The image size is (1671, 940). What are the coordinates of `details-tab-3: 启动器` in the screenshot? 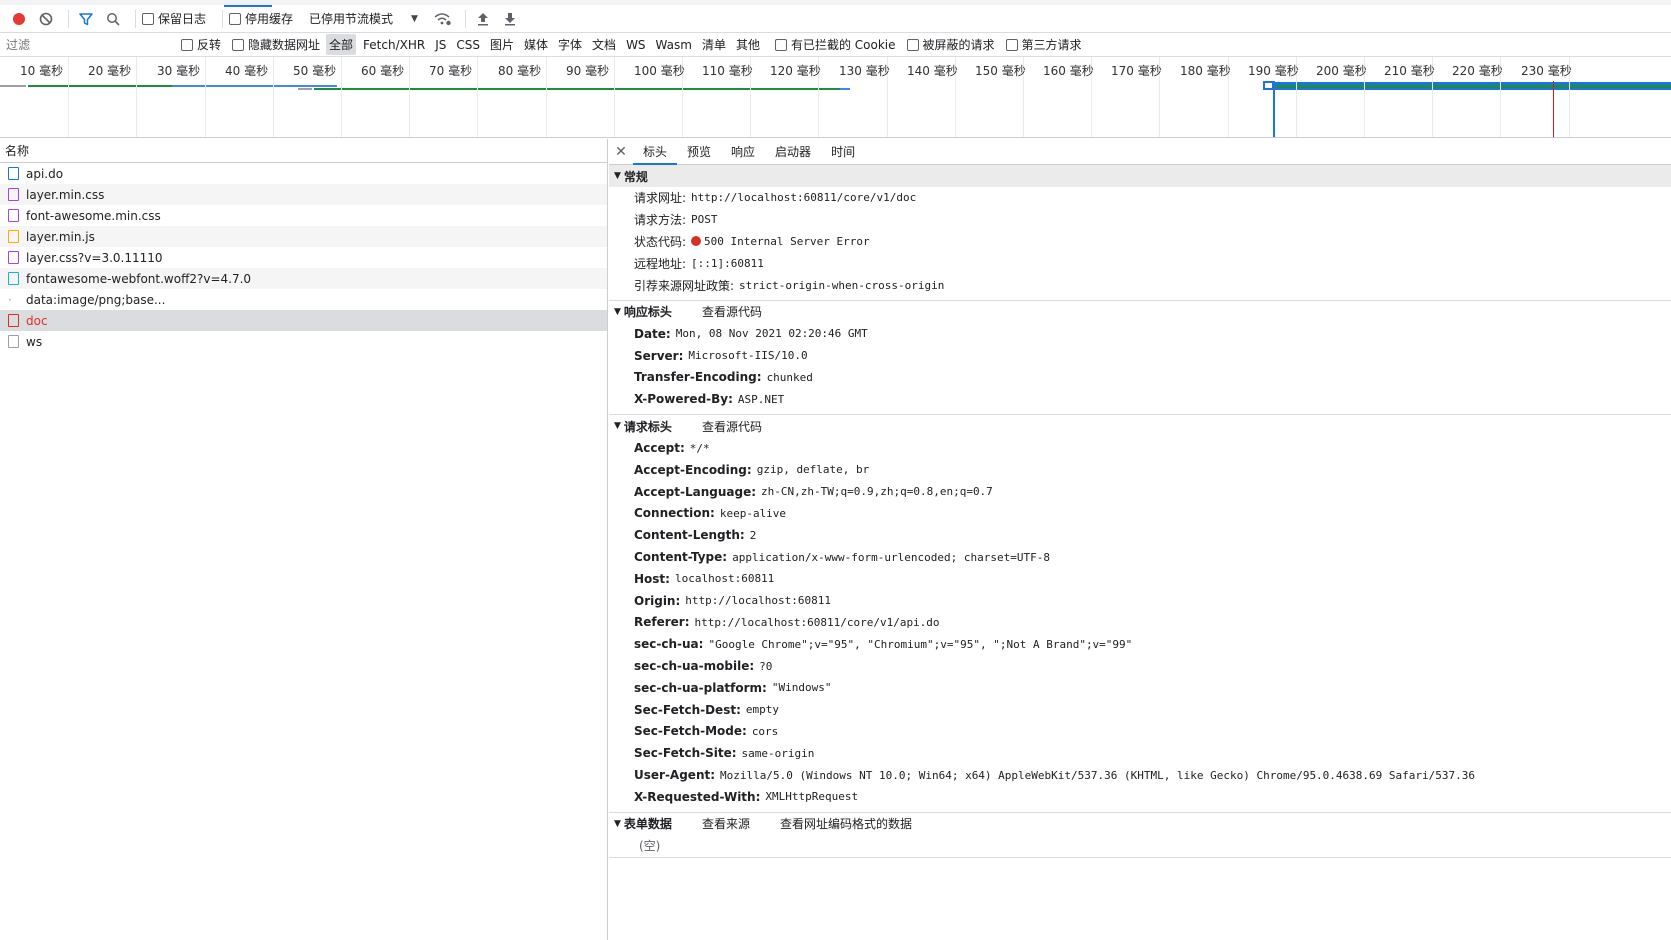 It's located at (793, 152).